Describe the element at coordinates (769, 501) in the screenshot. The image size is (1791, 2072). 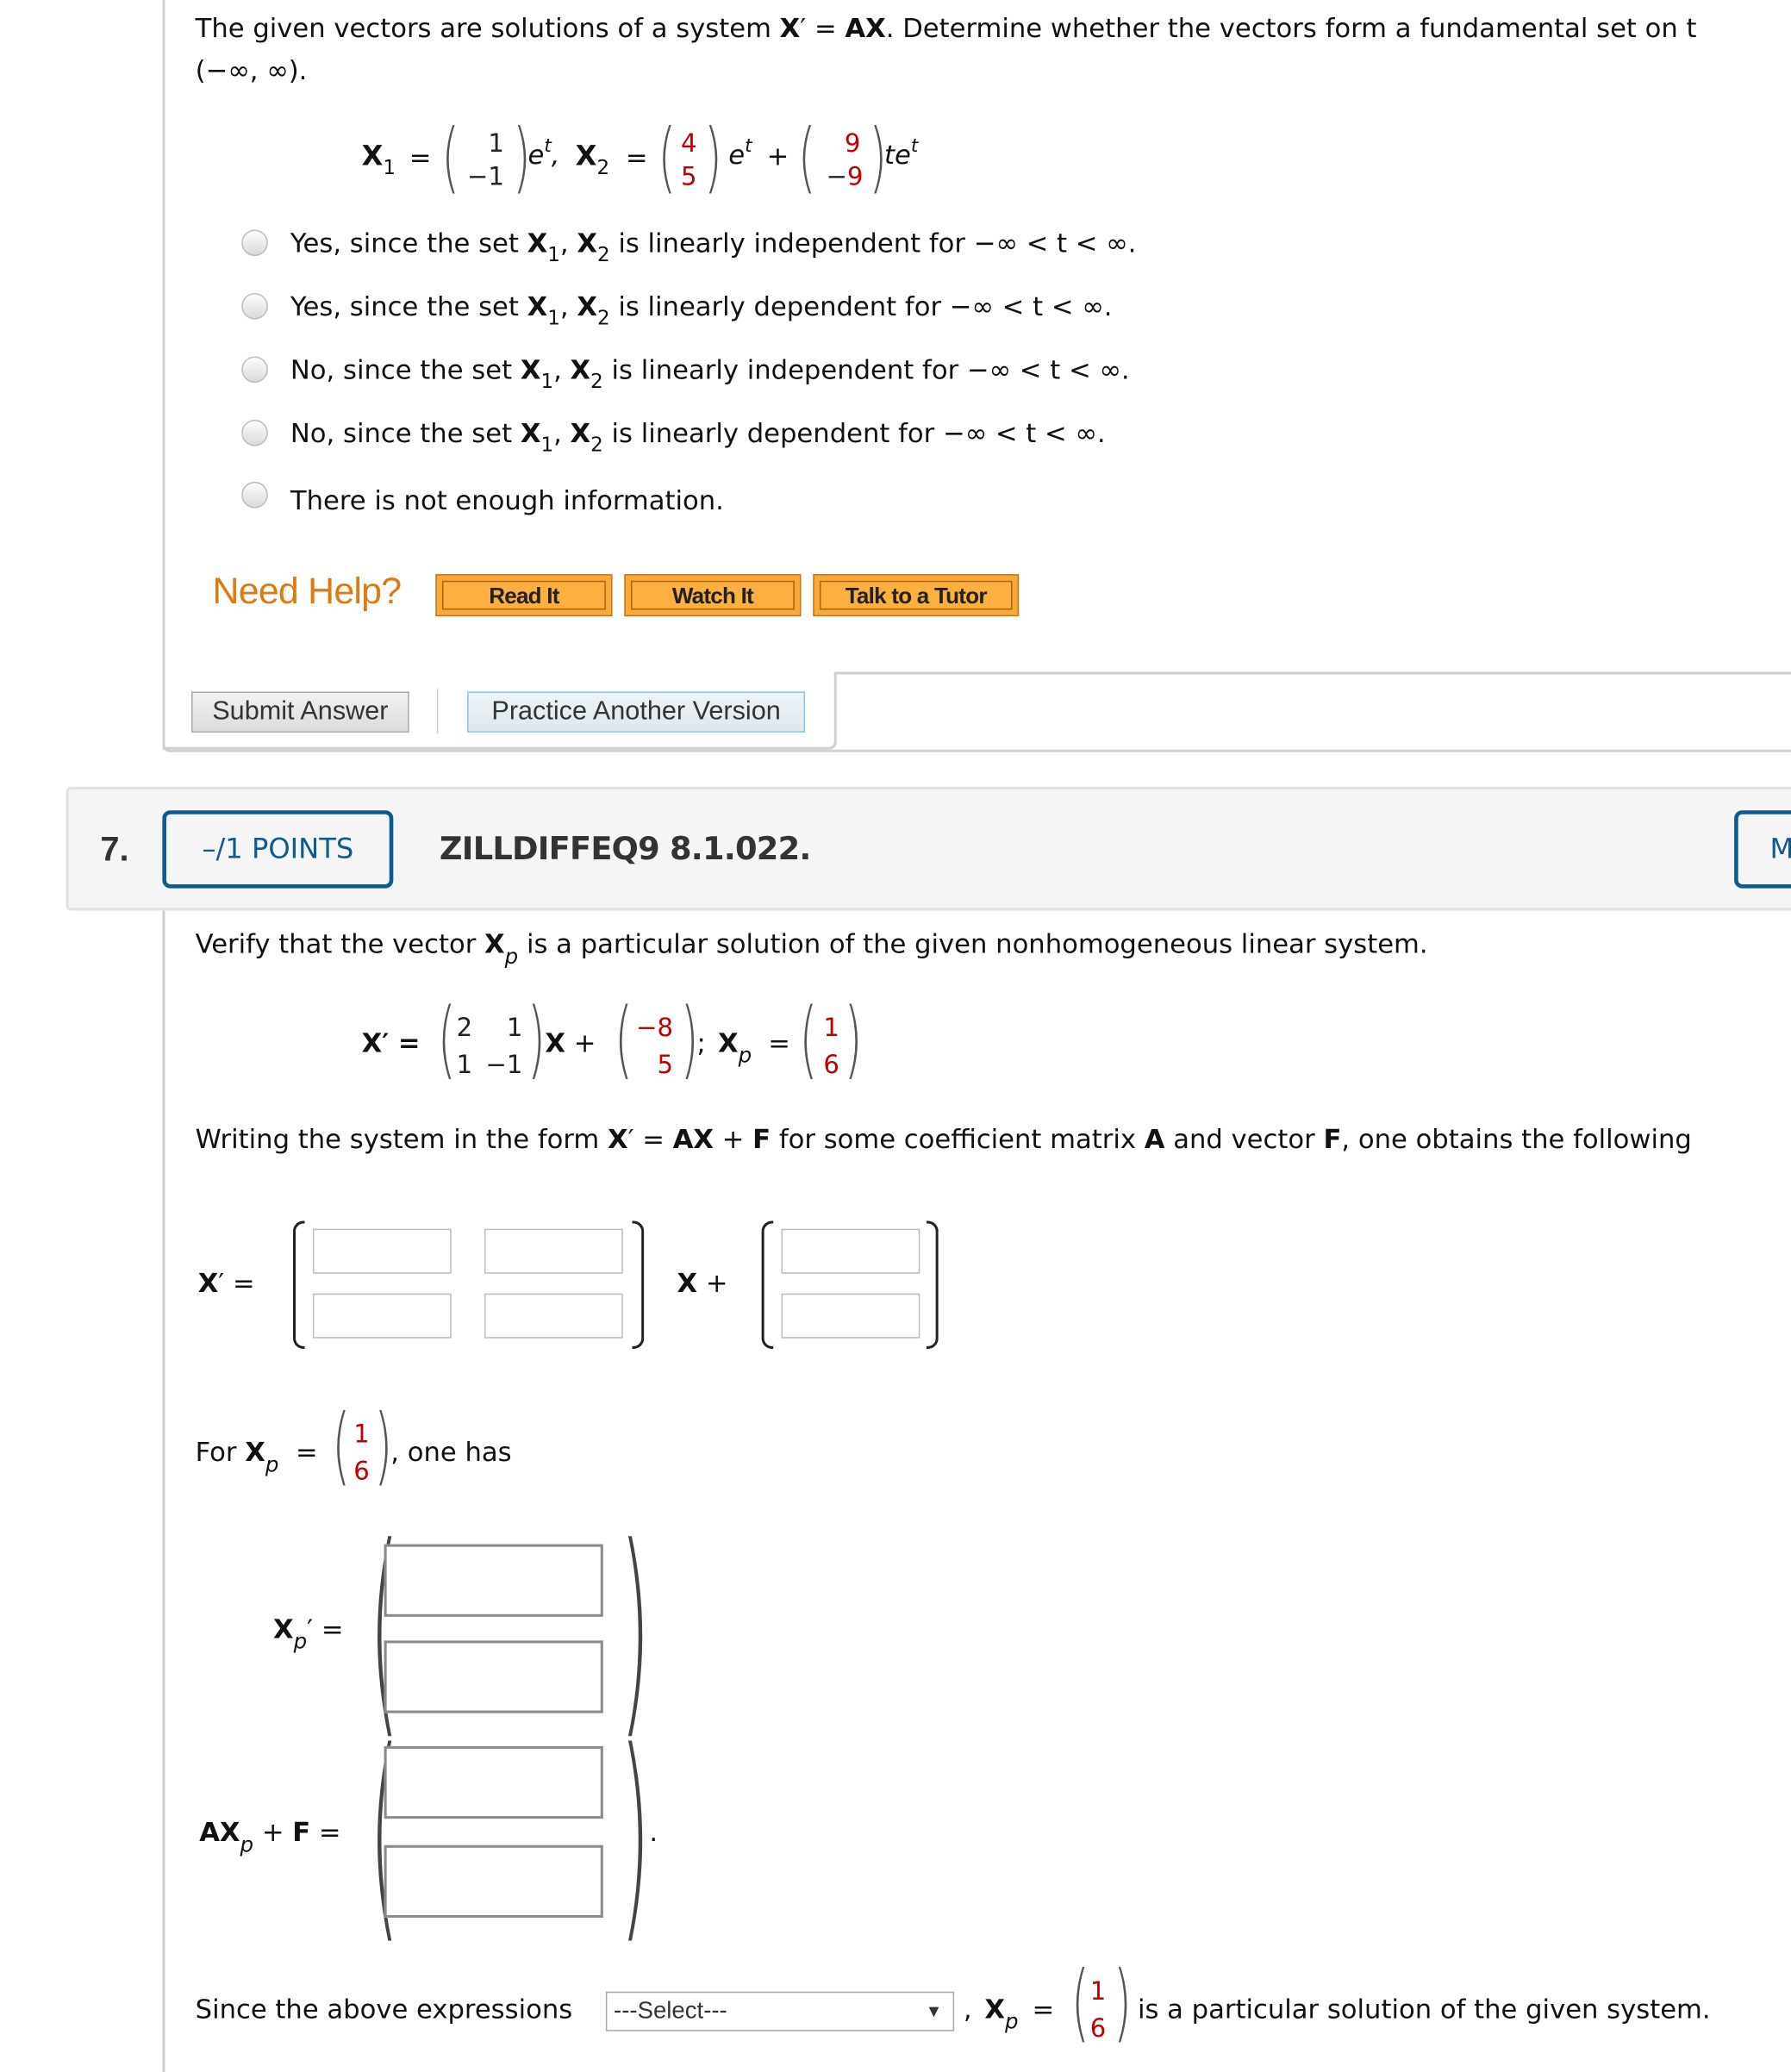
I see `option-5: There is not enough information.` at that location.